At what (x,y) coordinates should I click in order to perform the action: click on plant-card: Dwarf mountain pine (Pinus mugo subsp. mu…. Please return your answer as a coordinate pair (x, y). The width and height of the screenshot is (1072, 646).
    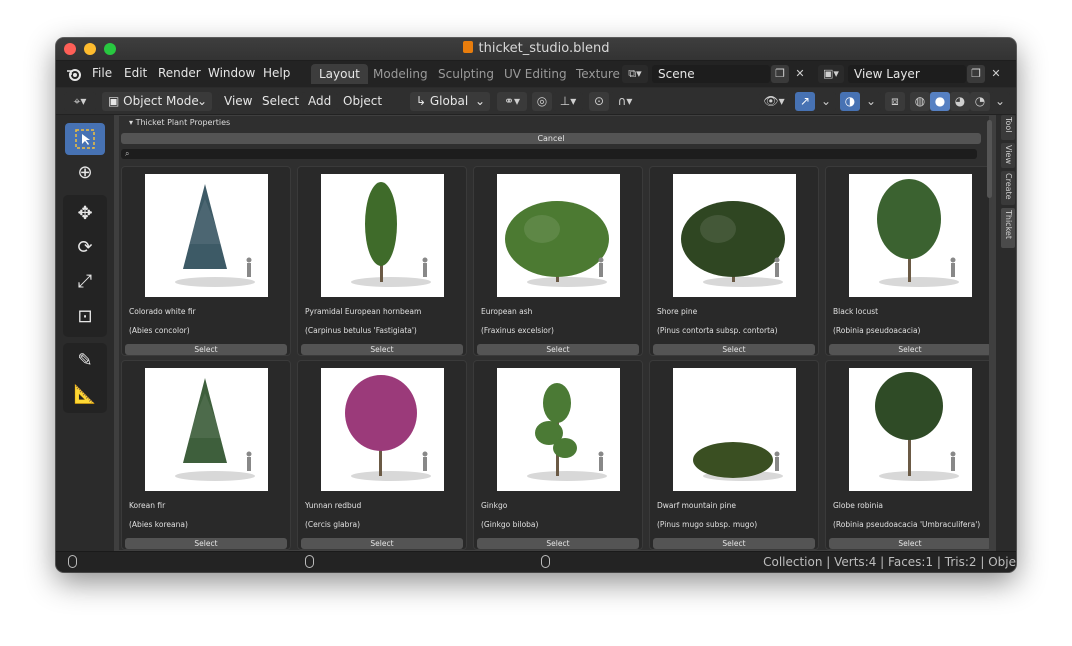
    Looking at the image, I should click on (734, 455).